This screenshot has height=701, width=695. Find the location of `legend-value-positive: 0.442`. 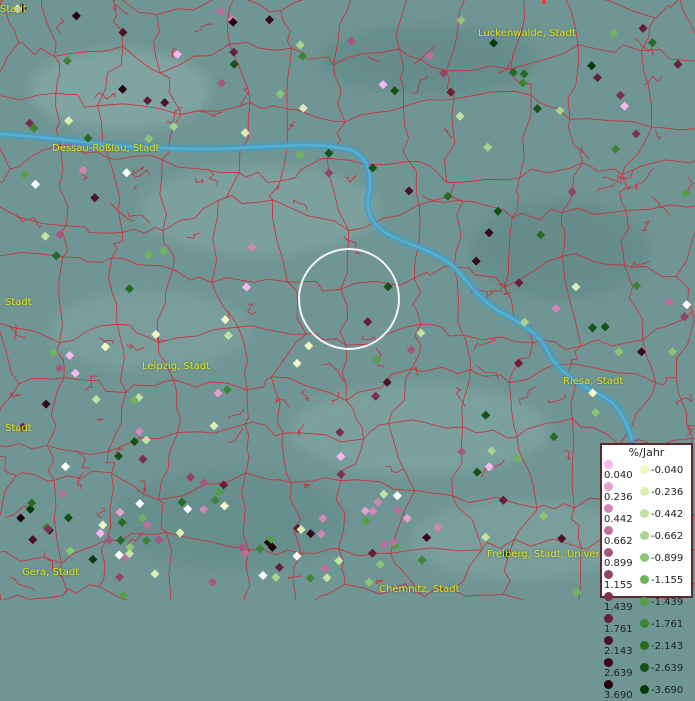

legend-value-positive: 0.442 is located at coordinates (618, 519).